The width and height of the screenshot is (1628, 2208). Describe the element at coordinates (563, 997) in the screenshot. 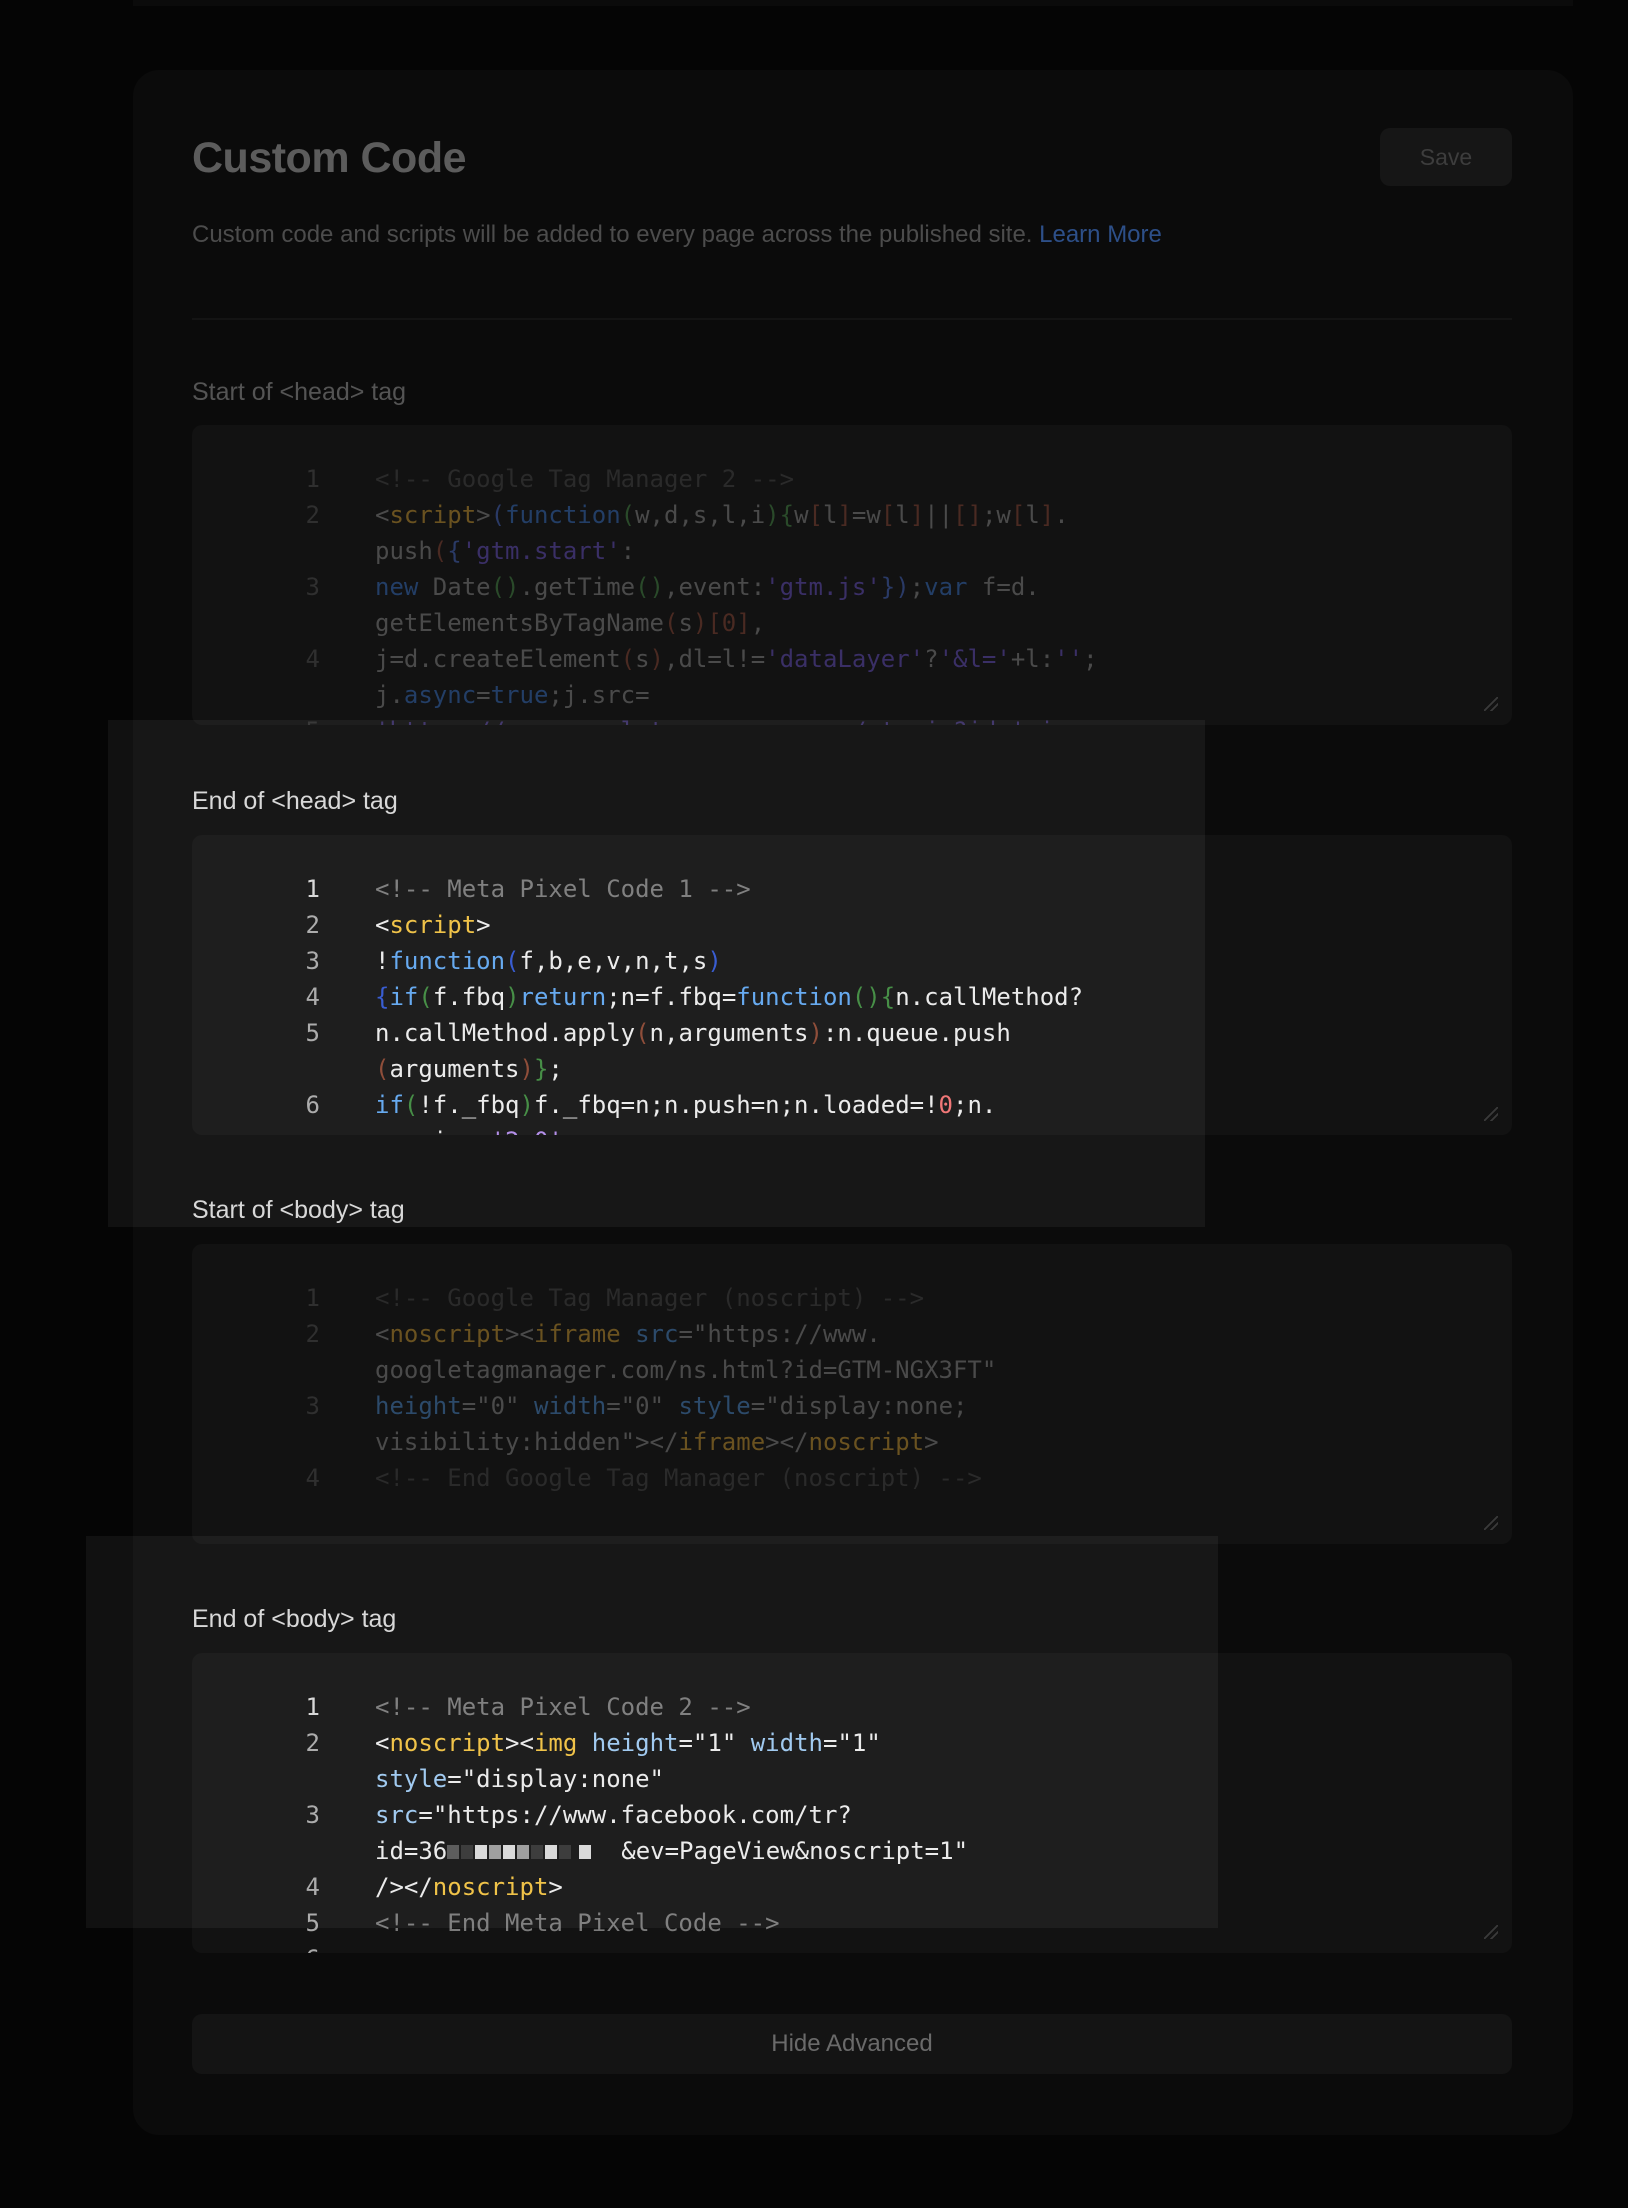

I see `code-keyword: return` at that location.